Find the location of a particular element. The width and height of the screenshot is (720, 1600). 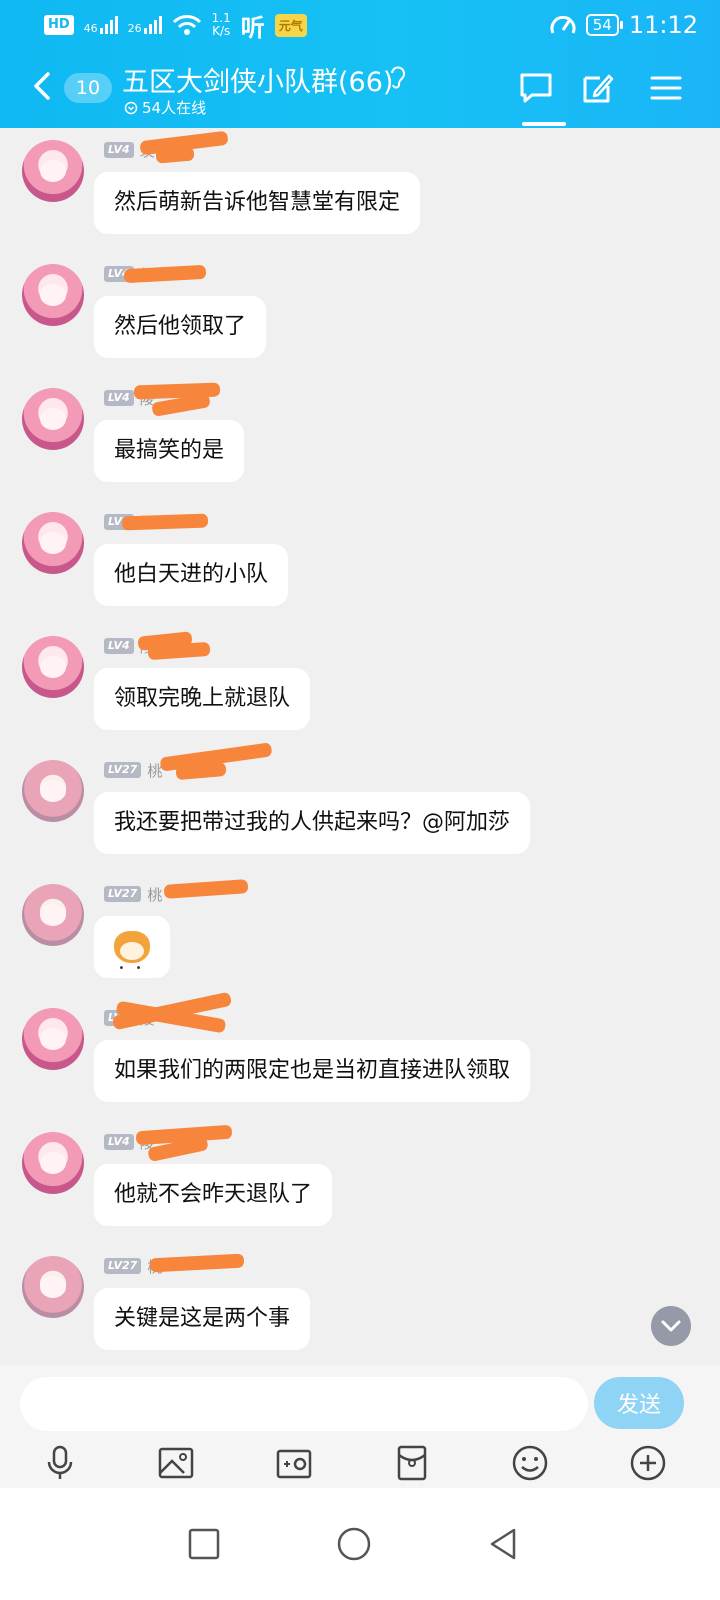

status-bar: HD 46 26 1.1 K/s 听 元气 54 11:12 is located at coordinates (360, 25).